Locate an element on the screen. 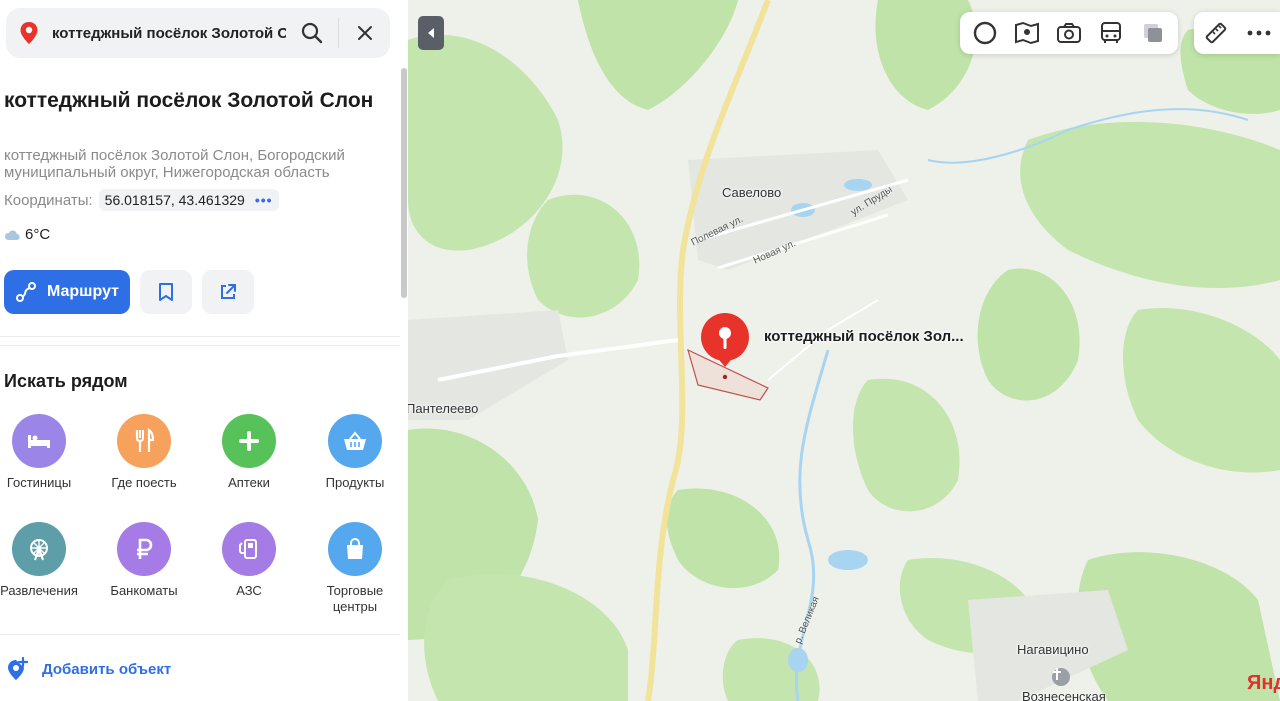 Image resolution: width=1280 pixels, height=701 pixels. camera-icon is located at coordinates (1069, 33).